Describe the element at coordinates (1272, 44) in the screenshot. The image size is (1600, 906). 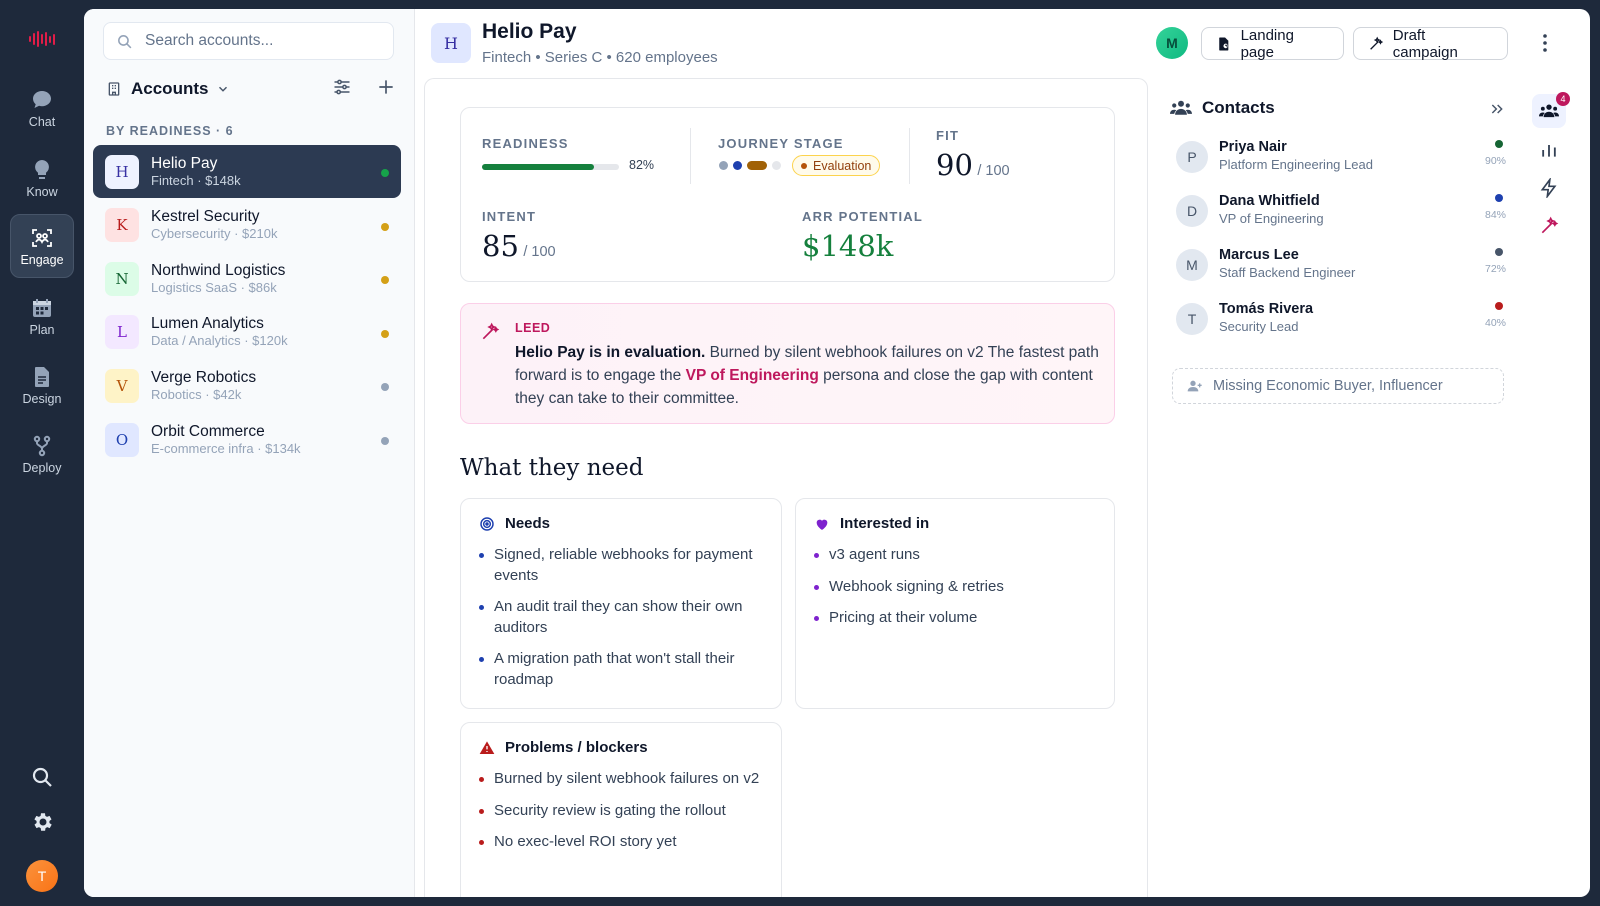
I see `landing-page-button: Landing page` at that location.